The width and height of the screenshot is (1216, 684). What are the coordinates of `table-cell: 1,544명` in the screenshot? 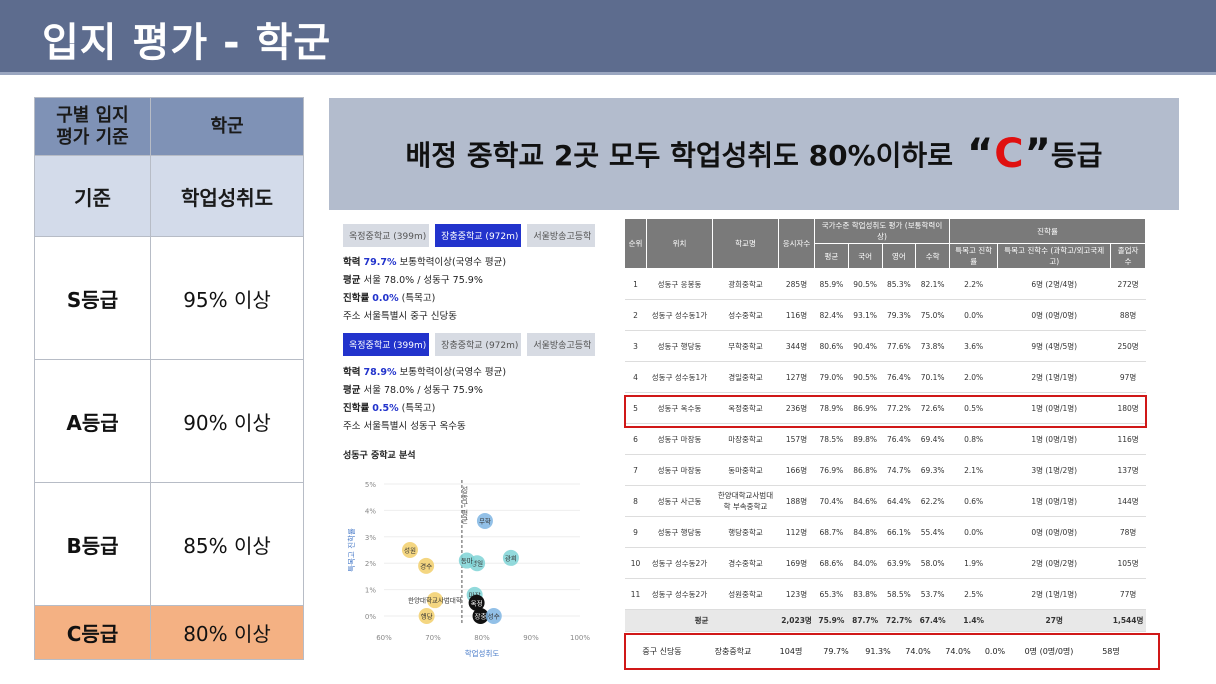 It's located at (1128, 620).